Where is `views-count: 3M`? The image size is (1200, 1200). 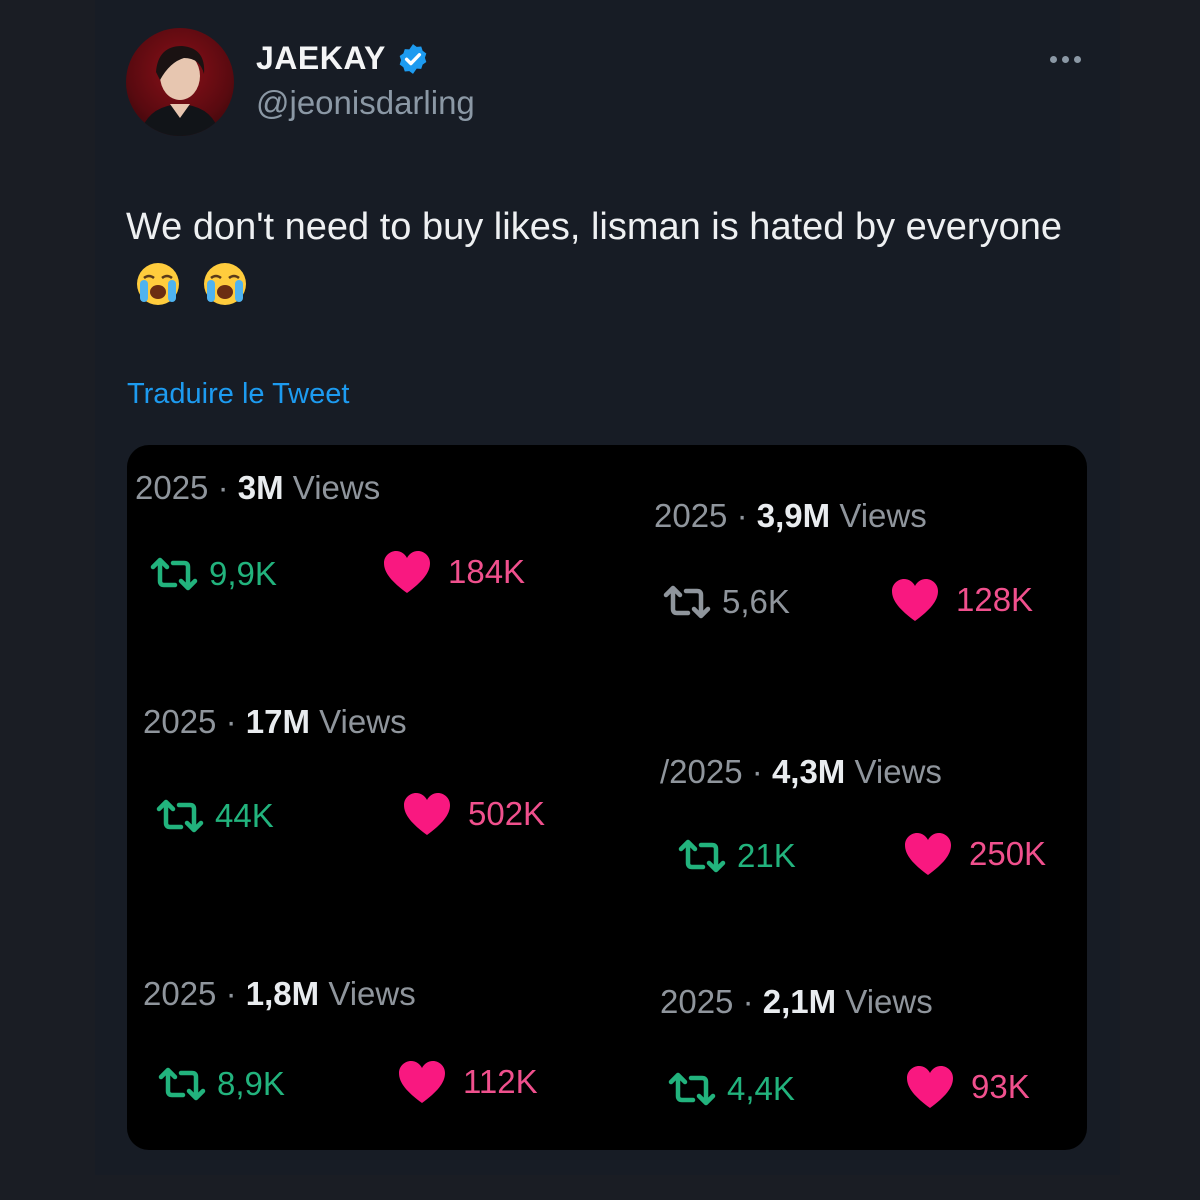
views-count: 3M is located at coordinates (260, 487).